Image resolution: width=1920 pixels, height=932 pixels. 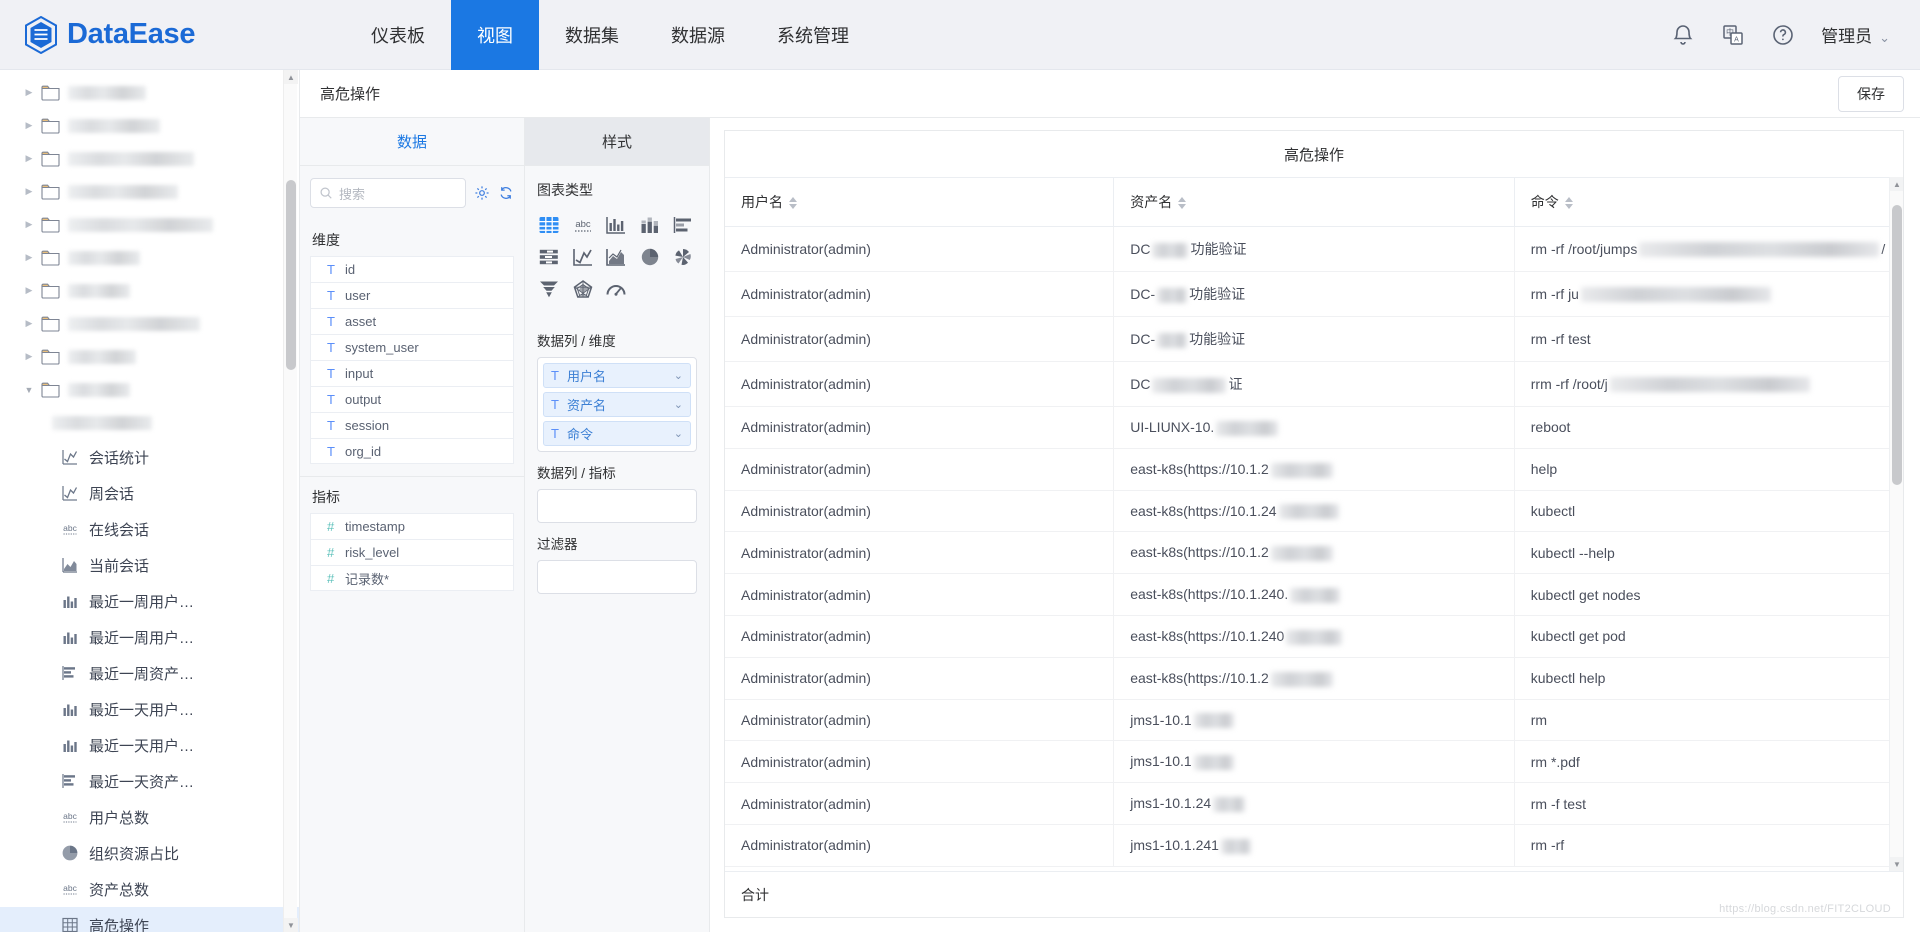 What do you see at coordinates (149, 422) in the screenshot?
I see `tree-child-node` at bounding box center [149, 422].